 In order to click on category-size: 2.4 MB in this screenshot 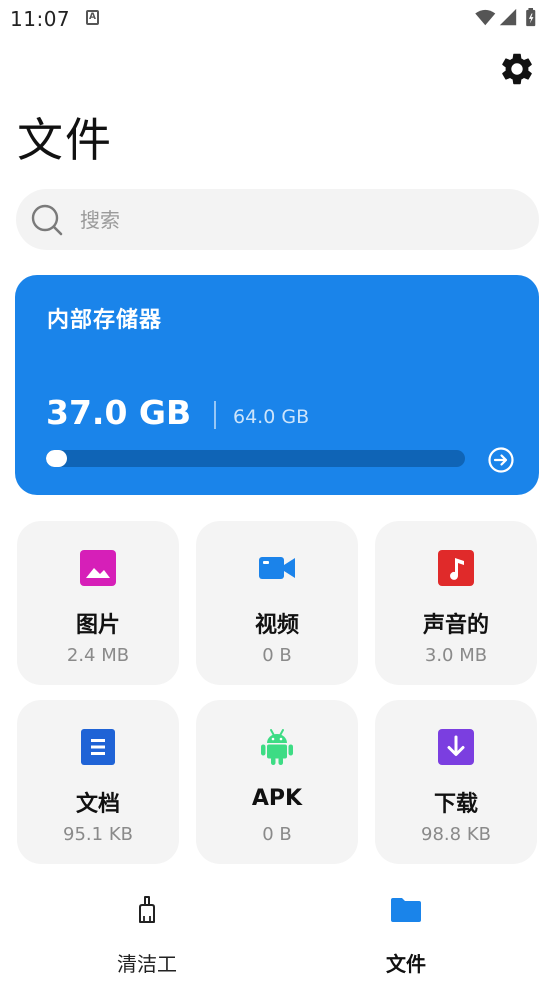, I will do `click(98, 655)`.